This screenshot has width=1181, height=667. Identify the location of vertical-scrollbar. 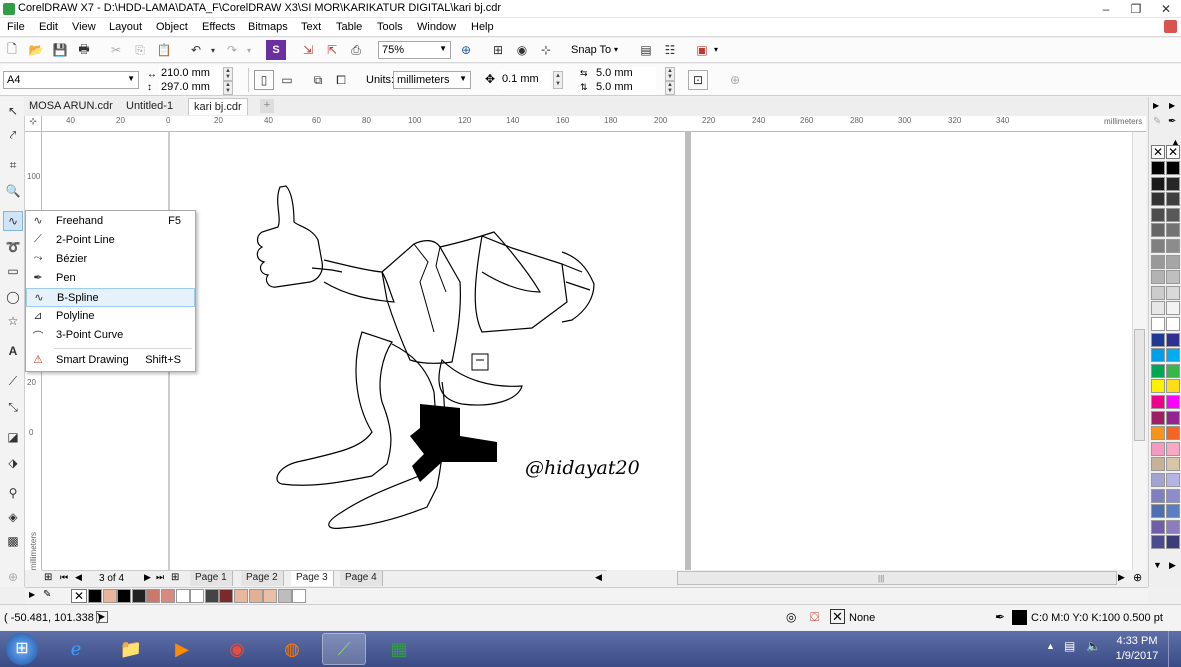
(1139, 351).